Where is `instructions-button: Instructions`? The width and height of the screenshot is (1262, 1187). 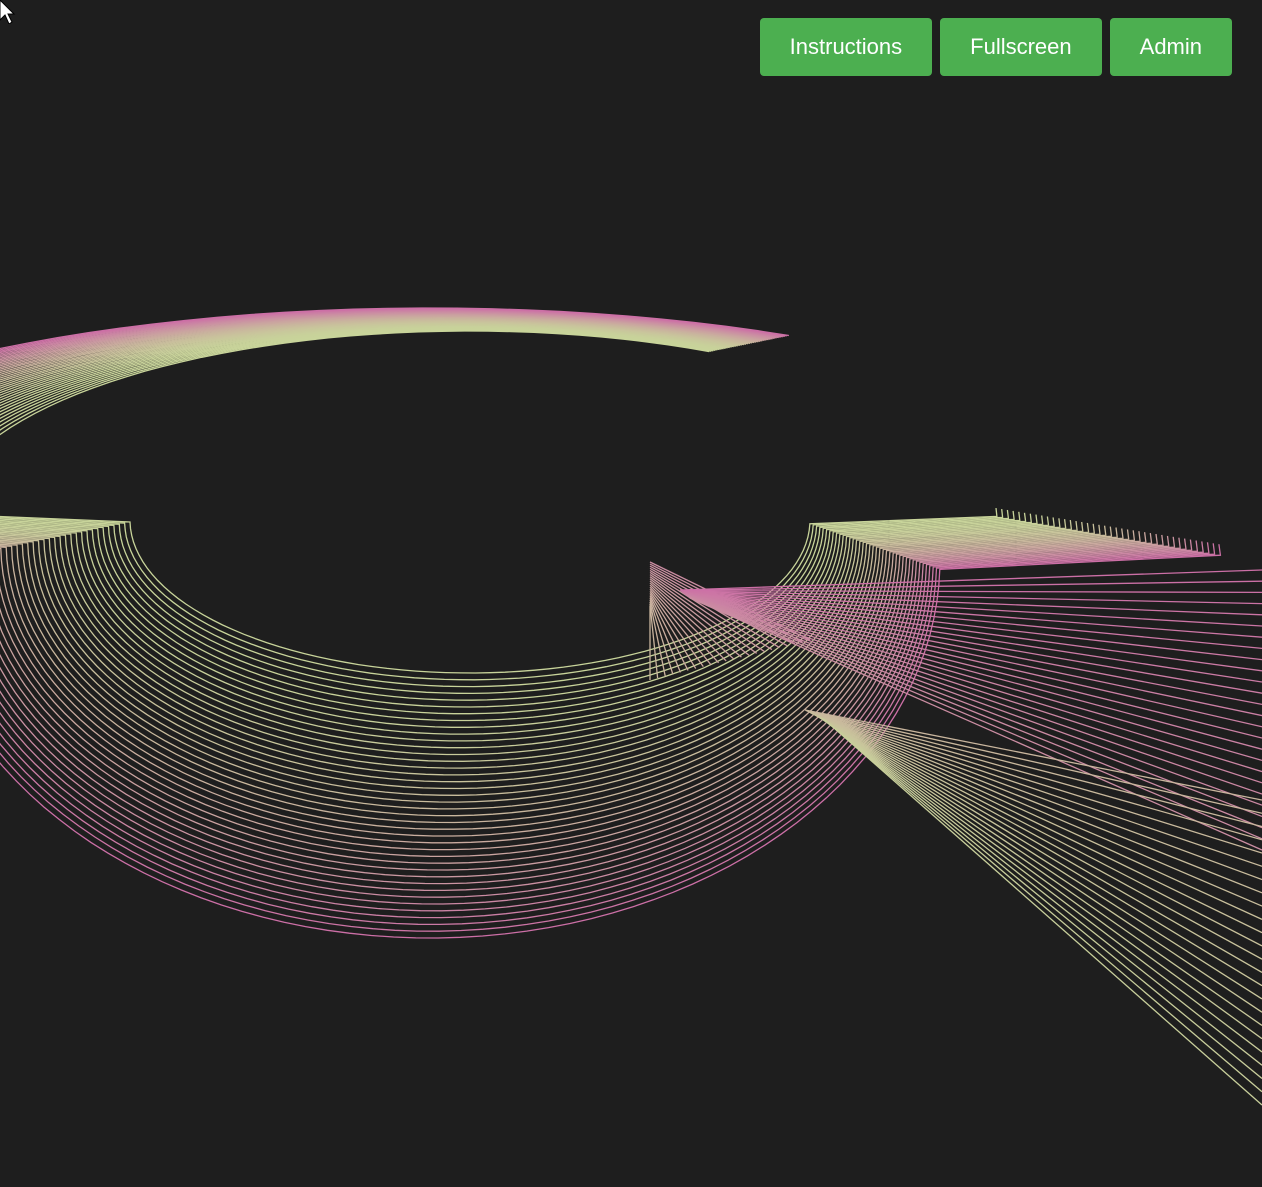 instructions-button: Instructions is located at coordinates (846, 47).